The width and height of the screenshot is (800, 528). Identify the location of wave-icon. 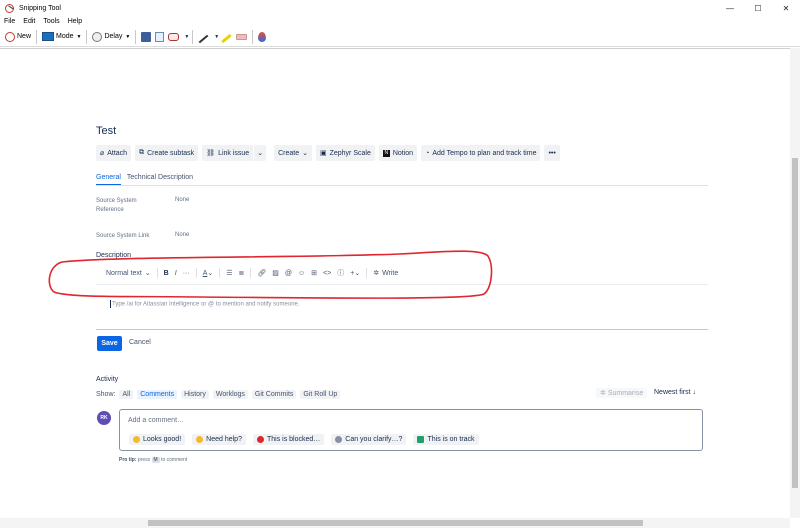
(200, 439).